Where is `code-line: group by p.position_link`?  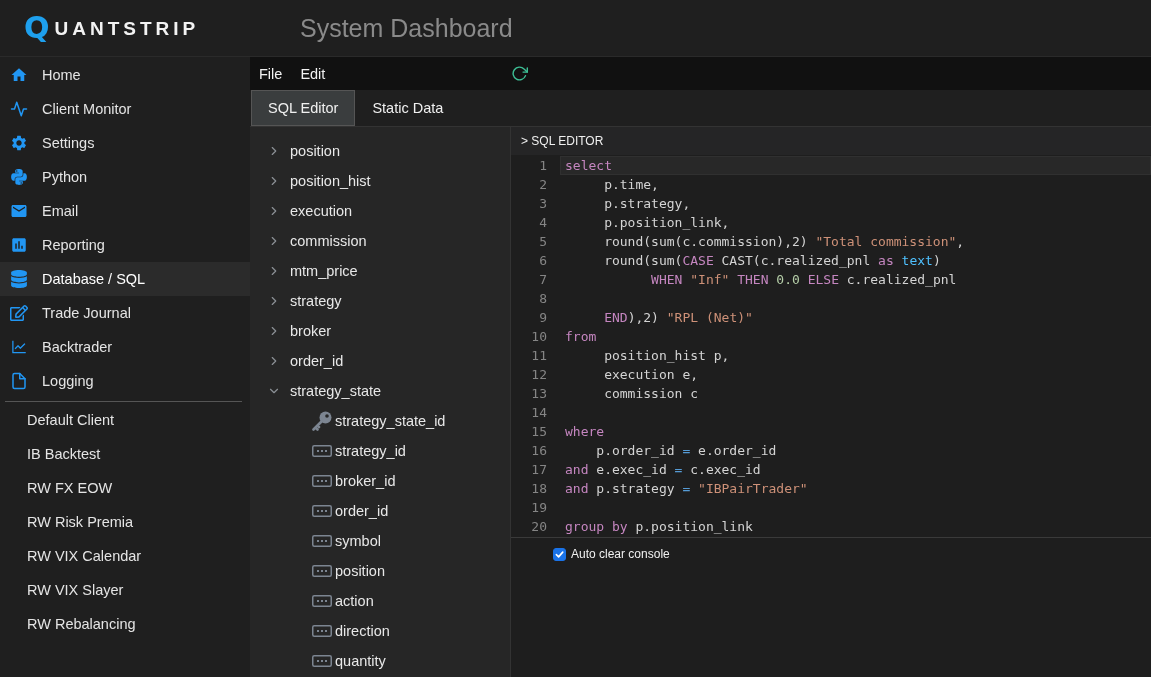
code-line: group by p.position_link is located at coordinates (659, 526).